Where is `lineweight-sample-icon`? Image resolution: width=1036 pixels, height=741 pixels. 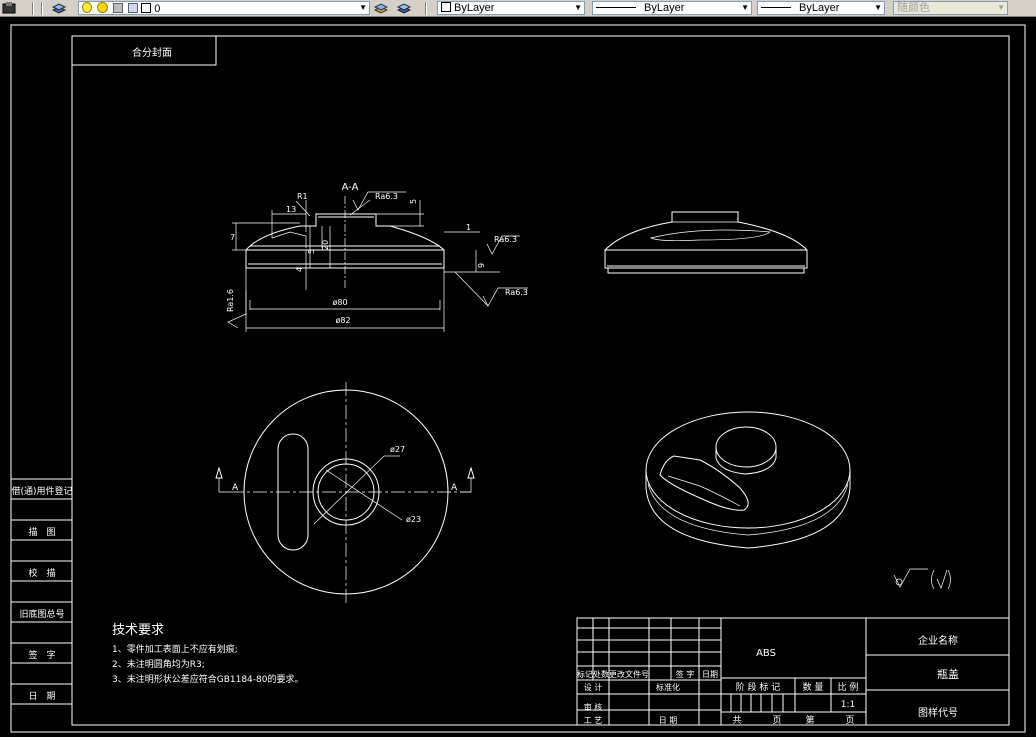 lineweight-sample-icon is located at coordinates (776, 7).